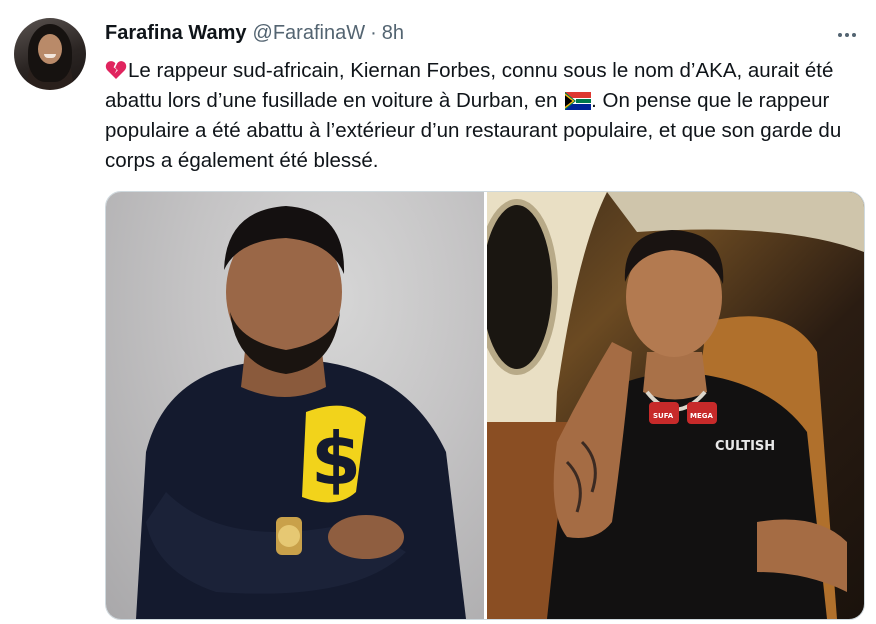 This screenshot has height=624, width=876. I want to click on tweet-header: Farafina Wamy @FarafinaW · 8h, so click(254, 35).